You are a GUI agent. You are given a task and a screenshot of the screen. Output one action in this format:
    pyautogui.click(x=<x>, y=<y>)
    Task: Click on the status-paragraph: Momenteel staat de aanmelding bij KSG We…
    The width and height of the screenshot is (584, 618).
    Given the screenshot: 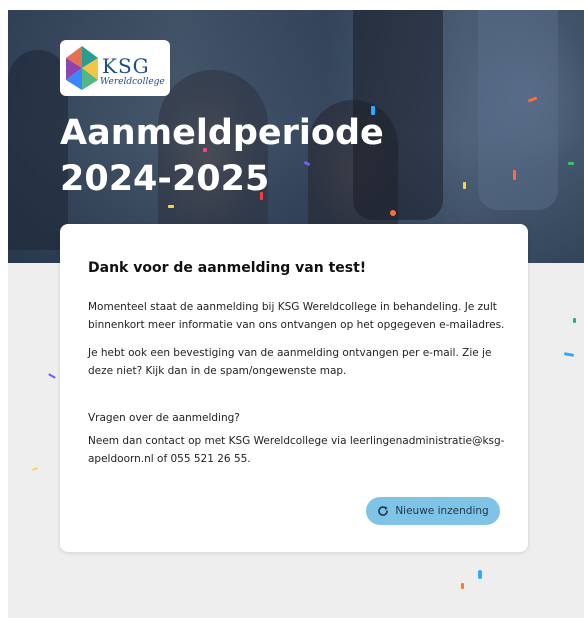 What is the action you would take?
    pyautogui.click(x=296, y=316)
    